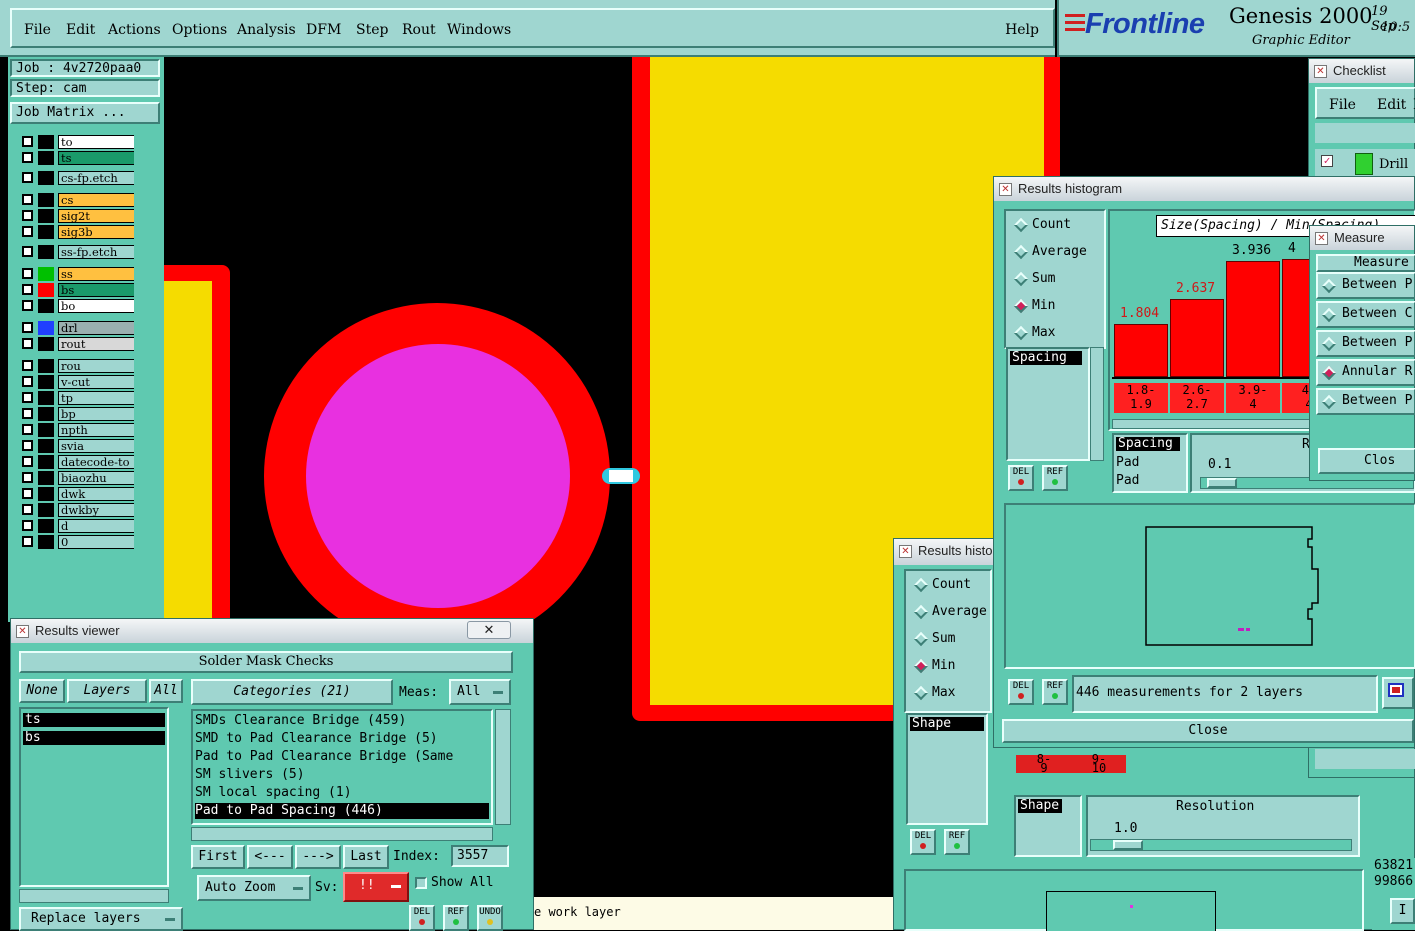 This screenshot has height=931, width=1415. What do you see at coordinates (100, 178) in the screenshot?
I see `layer-name: cs-fp.etch` at bounding box center [100, 178].